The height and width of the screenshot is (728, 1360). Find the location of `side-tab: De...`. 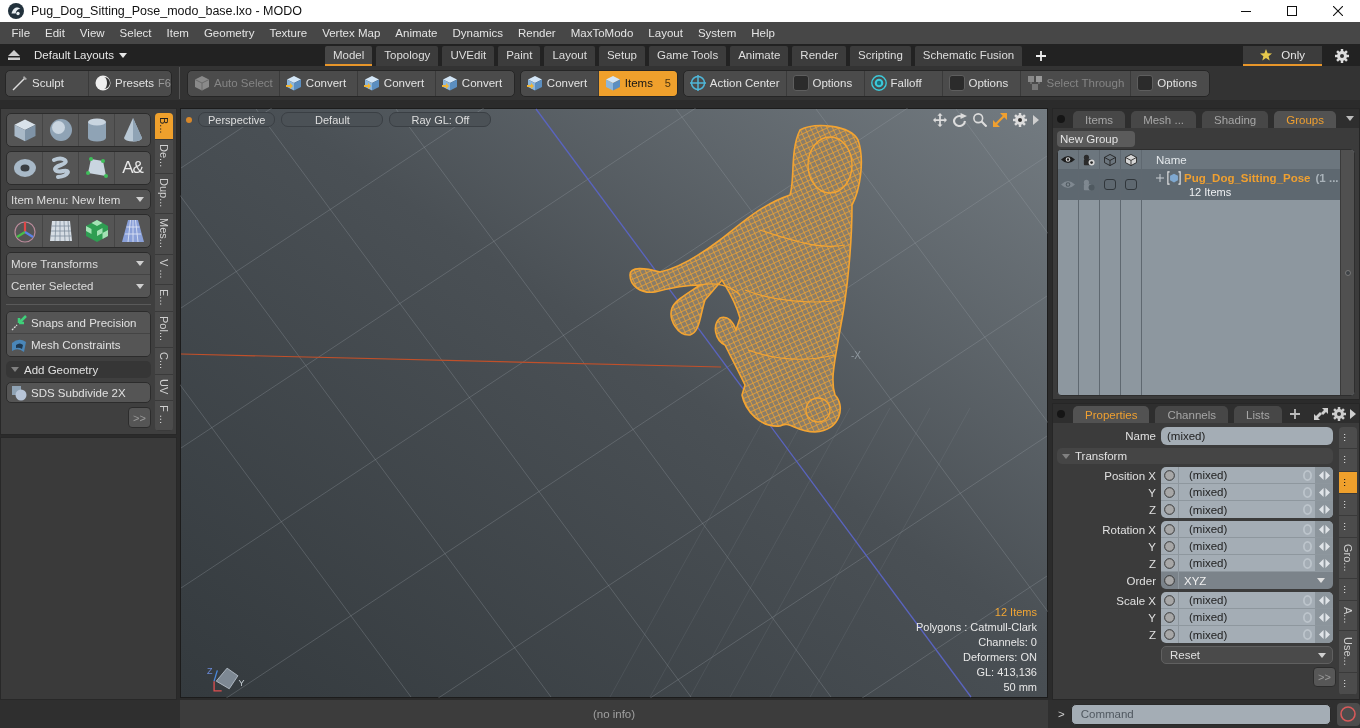

side-tab: De... is located at coordinates (164, 157).